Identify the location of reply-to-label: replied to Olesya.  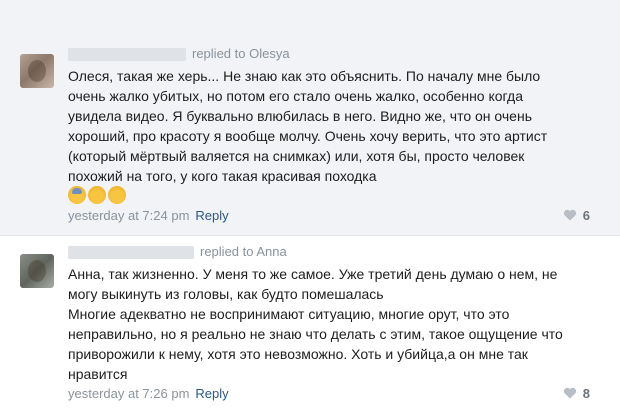
(241, 53).